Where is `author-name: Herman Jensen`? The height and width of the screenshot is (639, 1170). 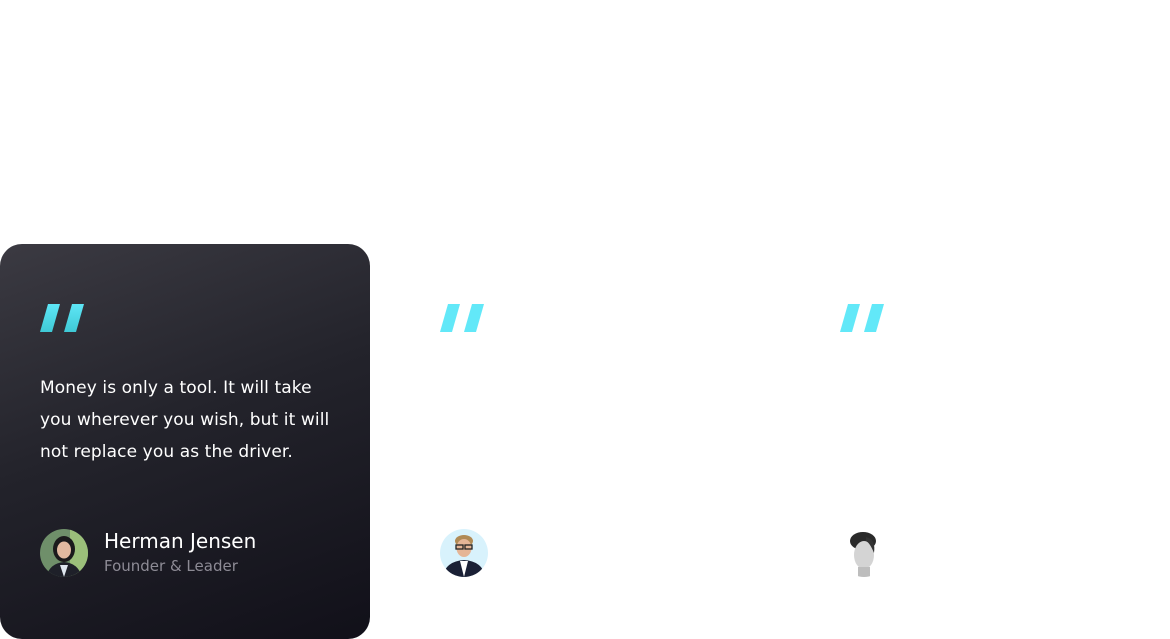
author-name: Herman Jensen is located at coordinates (180, 541).